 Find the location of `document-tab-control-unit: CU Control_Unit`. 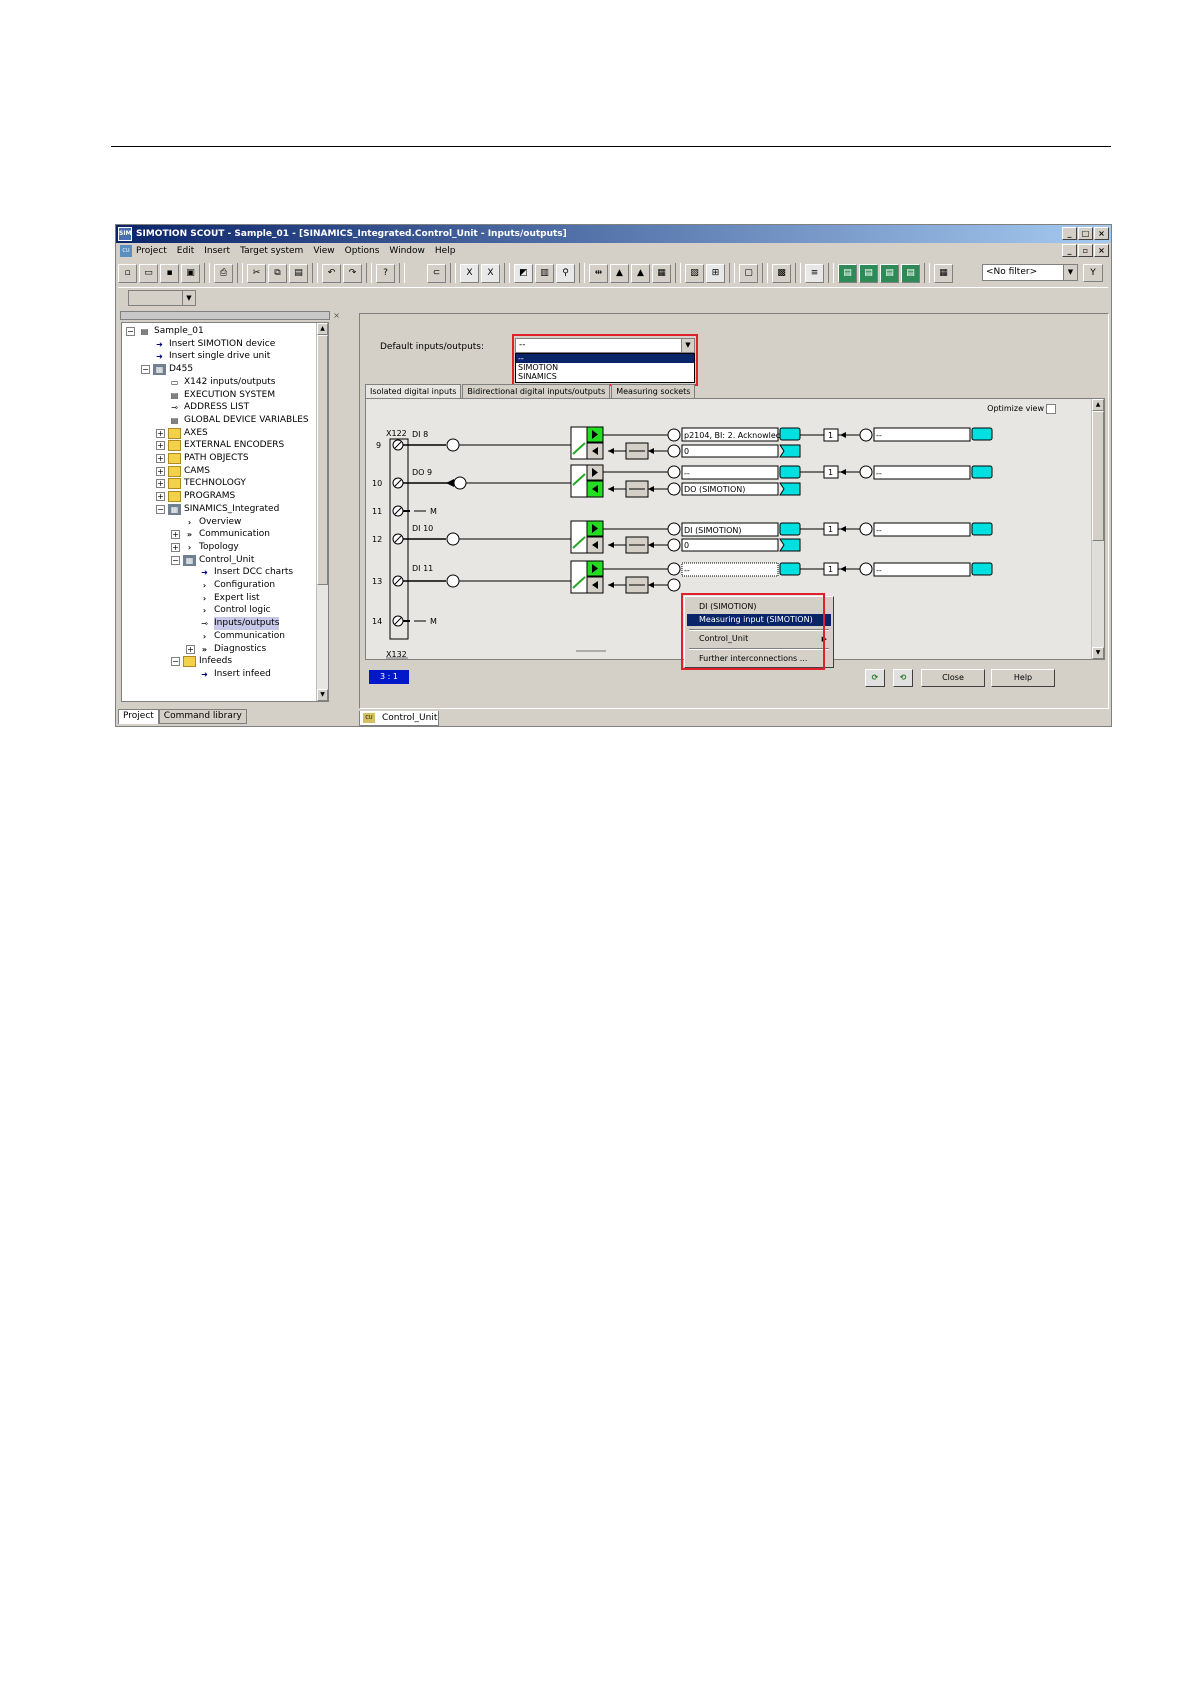

document-tab-control-unit: CU Control_Unit is located at coordinates (399, 718).